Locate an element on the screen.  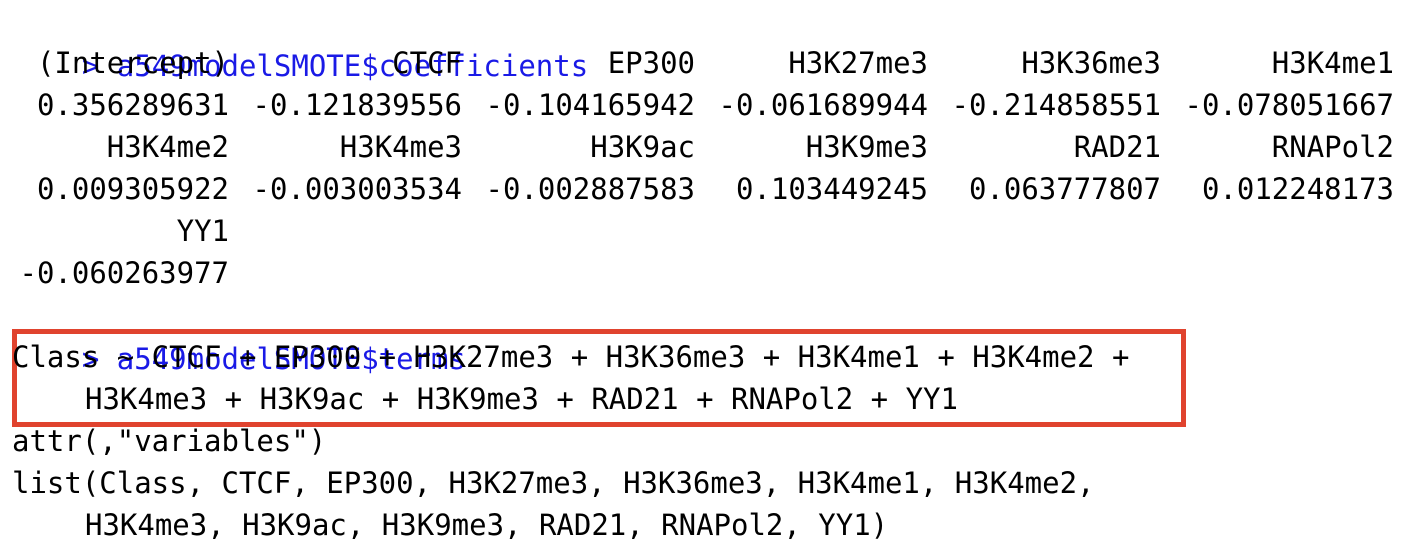
coef-value: 0.103449245 is located at coordinates (831, 189).